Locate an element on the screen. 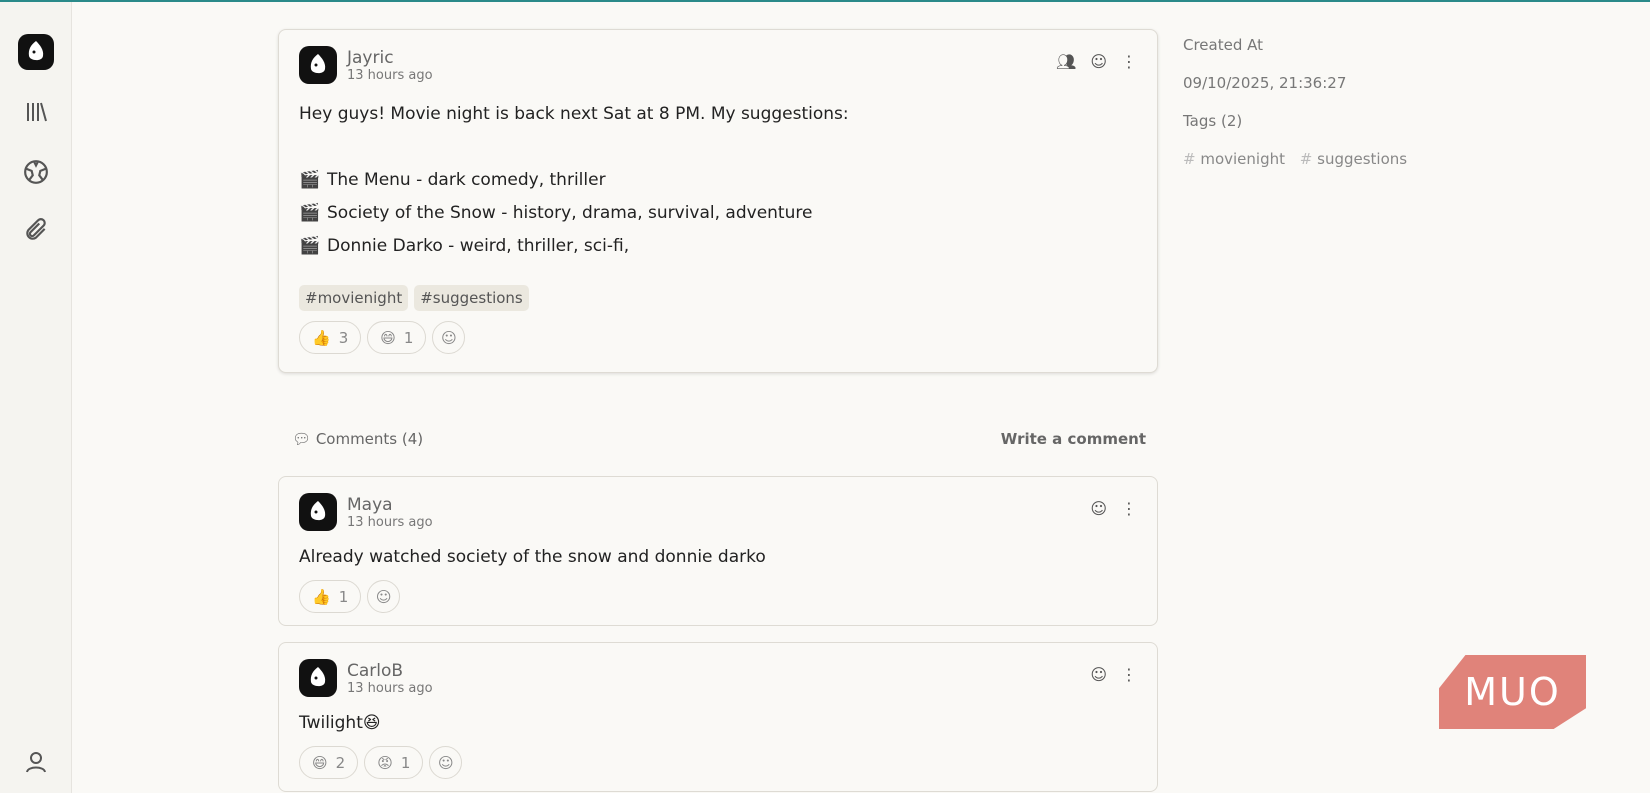 The height and width of the screenshot is (793, 1650). reaction-thumbs-up: 👍 1 is located at coordinates (330, 596).